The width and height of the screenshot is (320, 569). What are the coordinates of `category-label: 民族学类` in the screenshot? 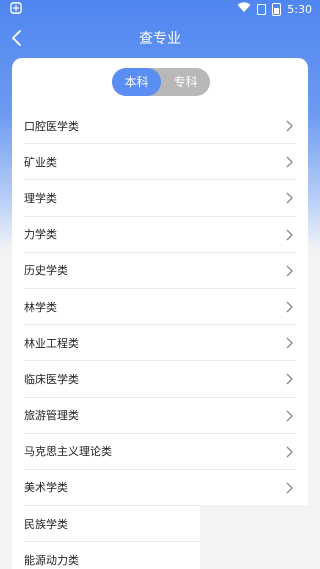 It's located at (46, 524).